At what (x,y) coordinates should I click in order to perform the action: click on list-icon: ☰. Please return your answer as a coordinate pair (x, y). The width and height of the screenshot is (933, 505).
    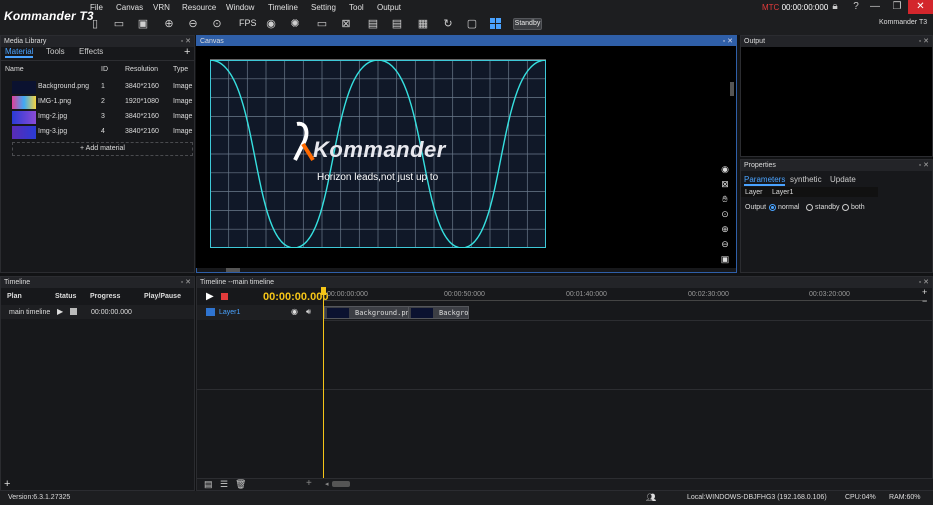
    Looking at the image, I should click on (224, 484).